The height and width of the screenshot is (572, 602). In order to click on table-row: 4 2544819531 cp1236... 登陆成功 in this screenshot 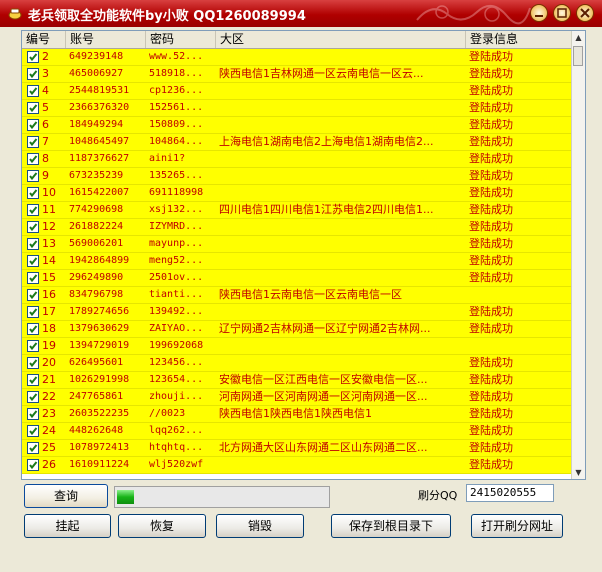, I will do `click(298, 91)`.